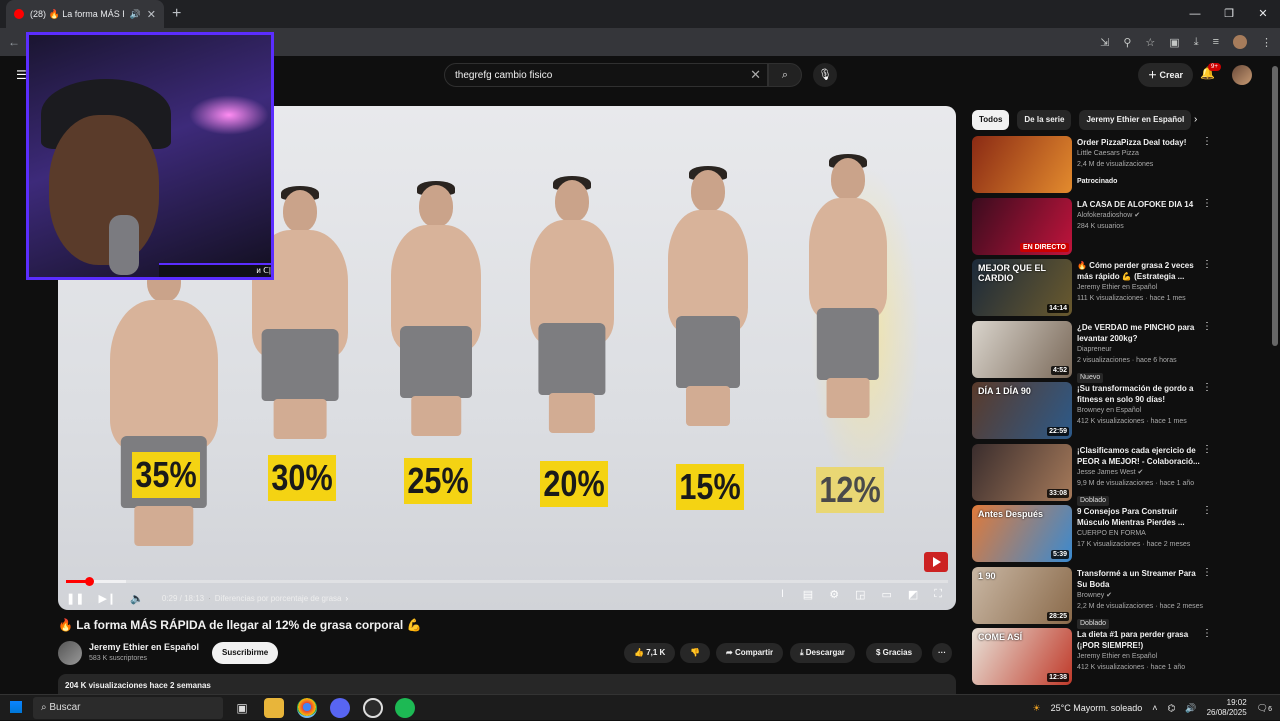 This screenshot has width=1280, height=721. Describe the element at coordinates (1141, 410) in the screenshot. I see `recommendation-channel: Browney en Español` at that location.